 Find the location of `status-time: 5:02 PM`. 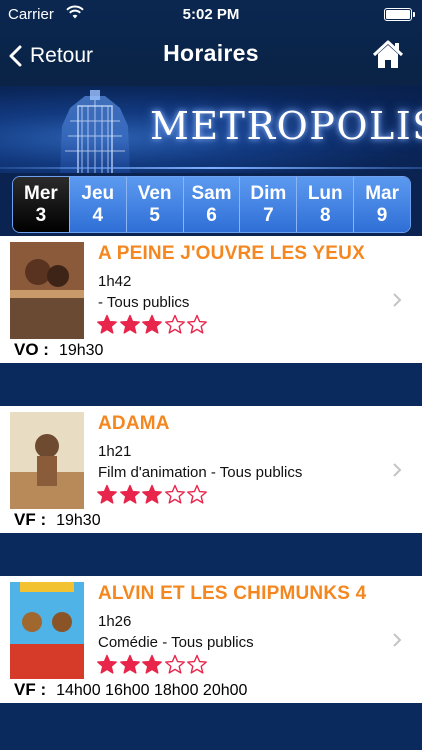

status-time: 5:02 PM is located at coordinates (211, 14).